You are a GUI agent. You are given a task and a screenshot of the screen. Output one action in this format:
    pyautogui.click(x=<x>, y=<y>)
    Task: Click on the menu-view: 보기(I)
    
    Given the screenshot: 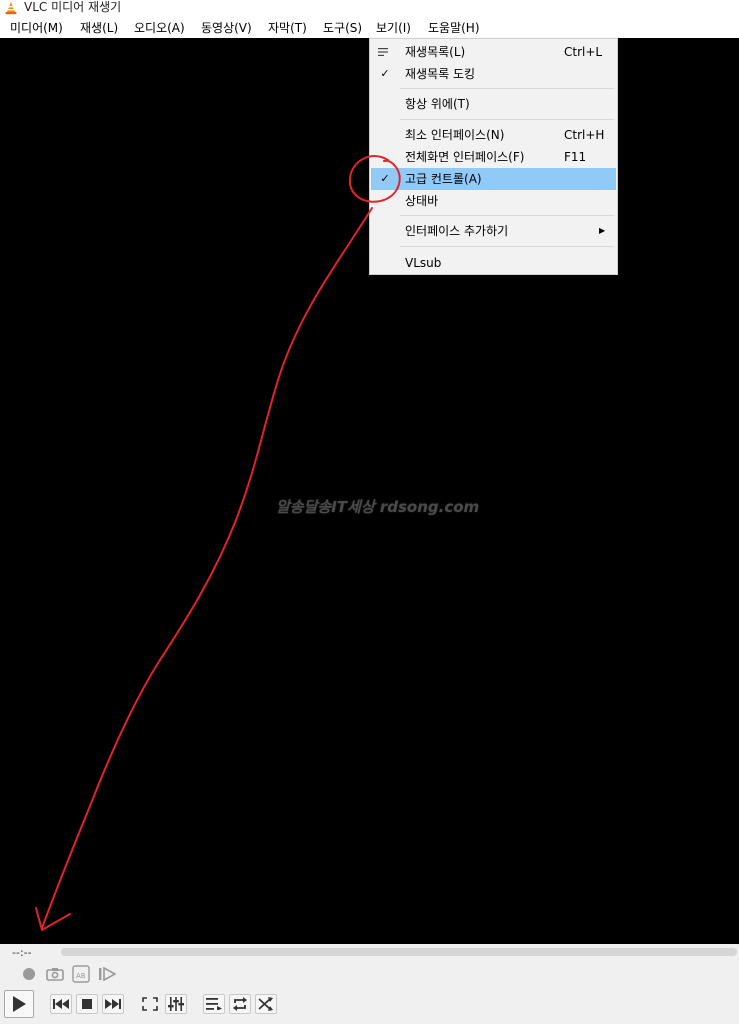 What is the action you would take?
    pyautogui.click(x=393, y=28)
    